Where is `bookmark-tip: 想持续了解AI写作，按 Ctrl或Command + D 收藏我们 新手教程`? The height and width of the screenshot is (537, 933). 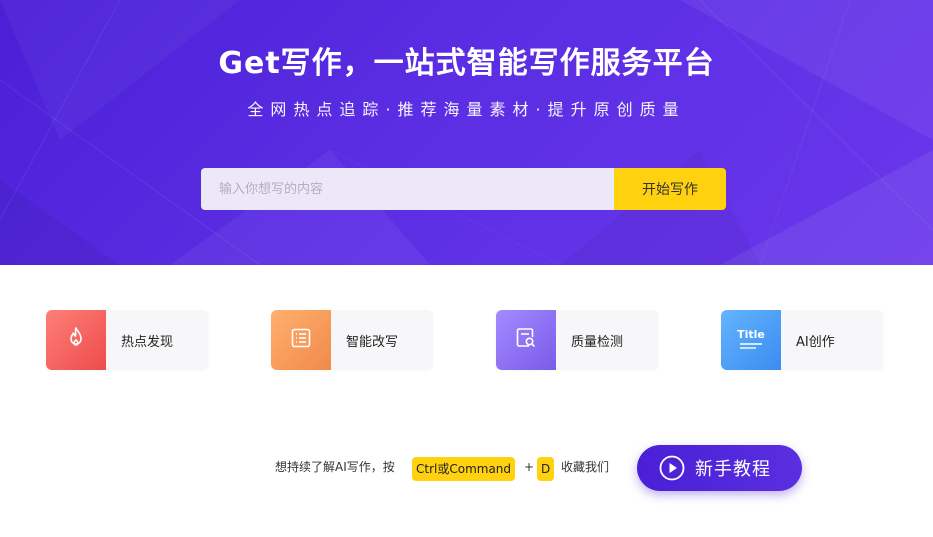
bookmark-tip: 想持续了解AI写作，按 Ctrl或Command + D 收藏我们 新手教程 is located at coordinates (466, 468).